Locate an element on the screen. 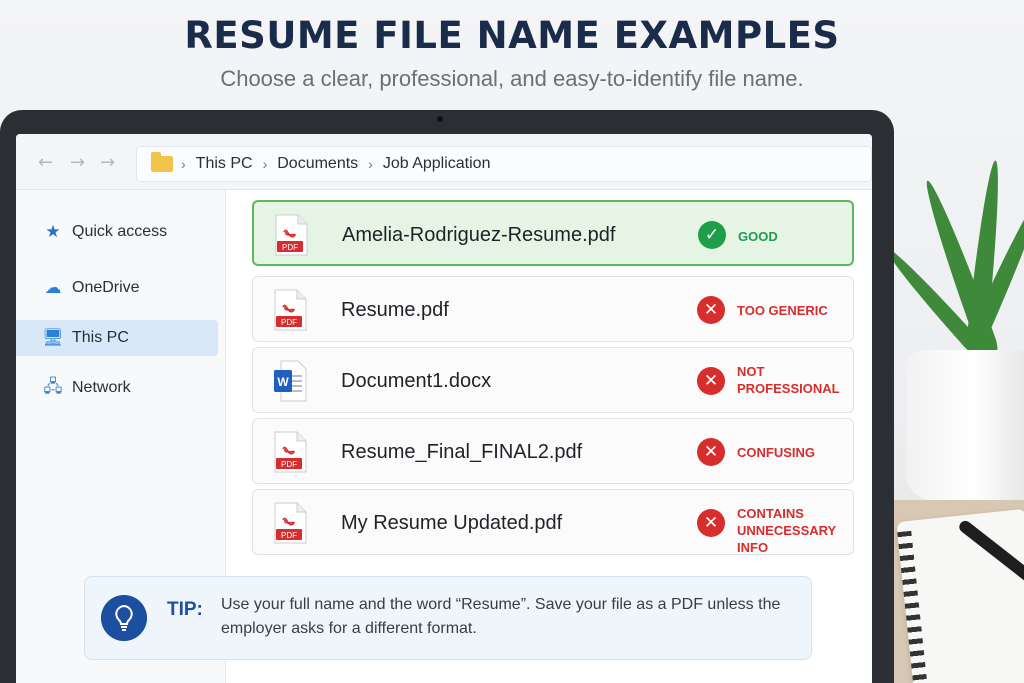 The image size is (1024, 683). network-icon: 🖧 is located at coordinates (53, 386).